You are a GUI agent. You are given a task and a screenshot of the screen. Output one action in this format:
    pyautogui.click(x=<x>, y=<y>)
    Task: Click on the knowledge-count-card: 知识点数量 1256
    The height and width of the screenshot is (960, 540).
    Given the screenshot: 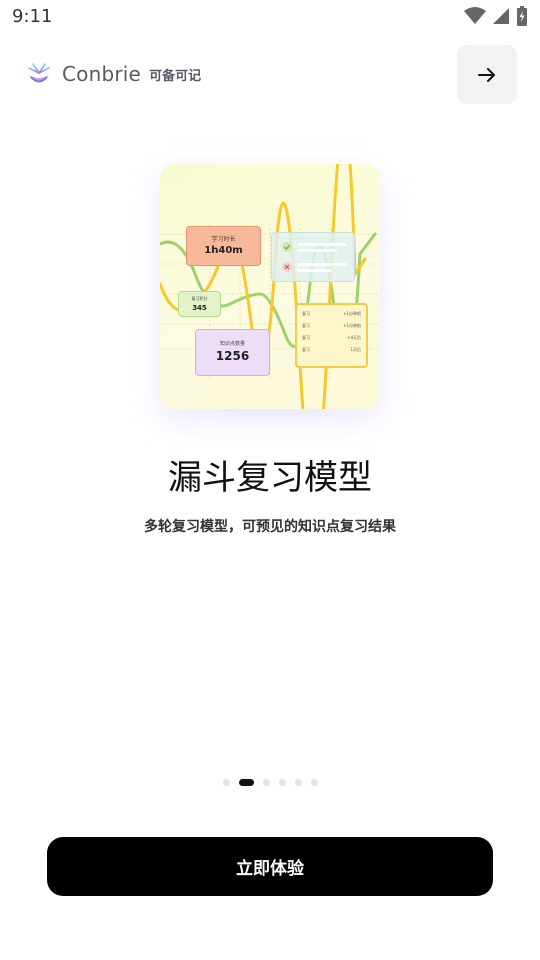 What is the action you would take?
    pyautogui.click(x=232, y=352)
    